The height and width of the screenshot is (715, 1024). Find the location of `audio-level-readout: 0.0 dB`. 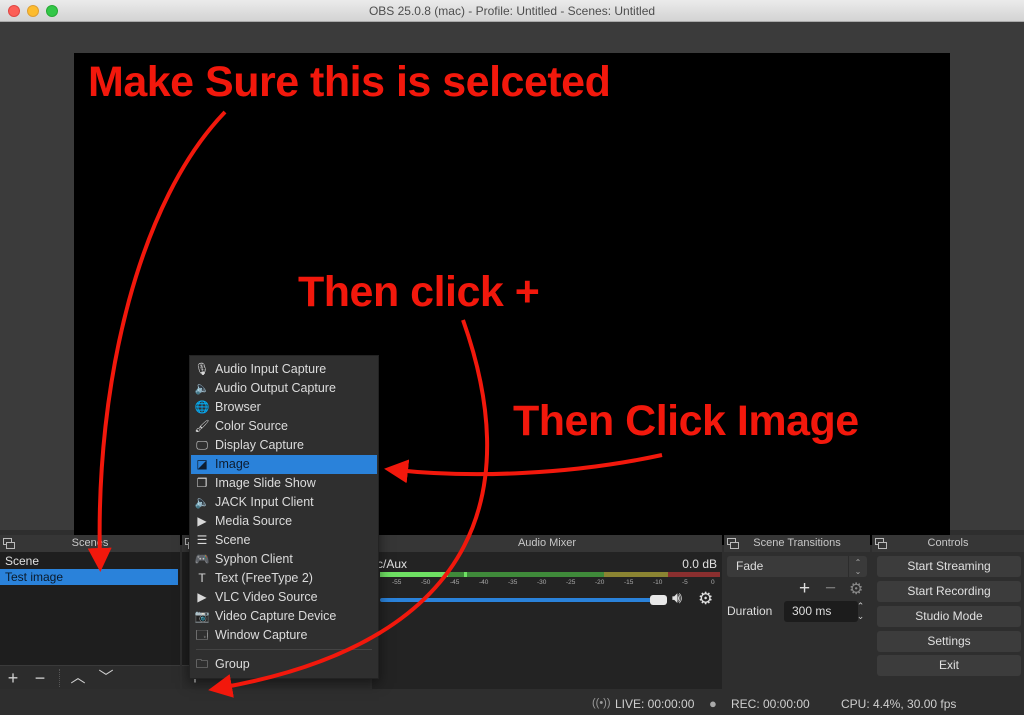

audio-level-readout: 0.0 dB is located at coordinates (699, 564).